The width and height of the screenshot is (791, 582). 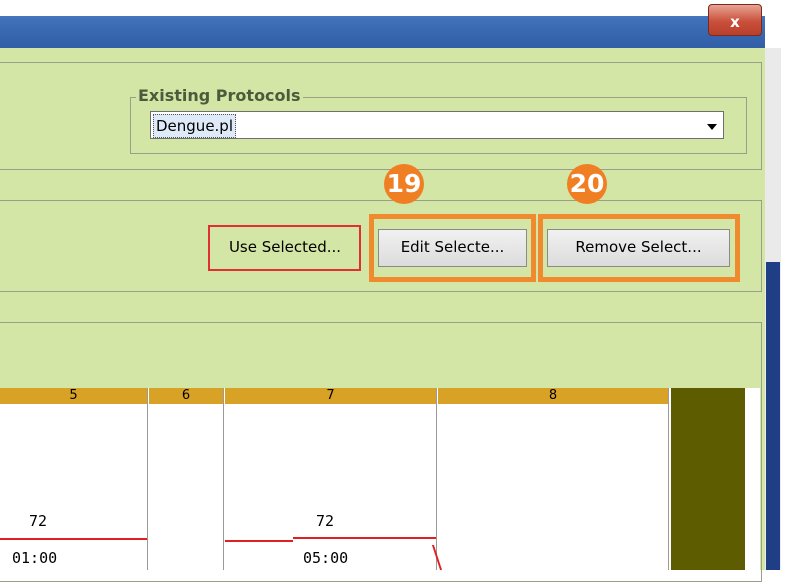 I want to click on close-icon: x, so click(x=735, y=22).